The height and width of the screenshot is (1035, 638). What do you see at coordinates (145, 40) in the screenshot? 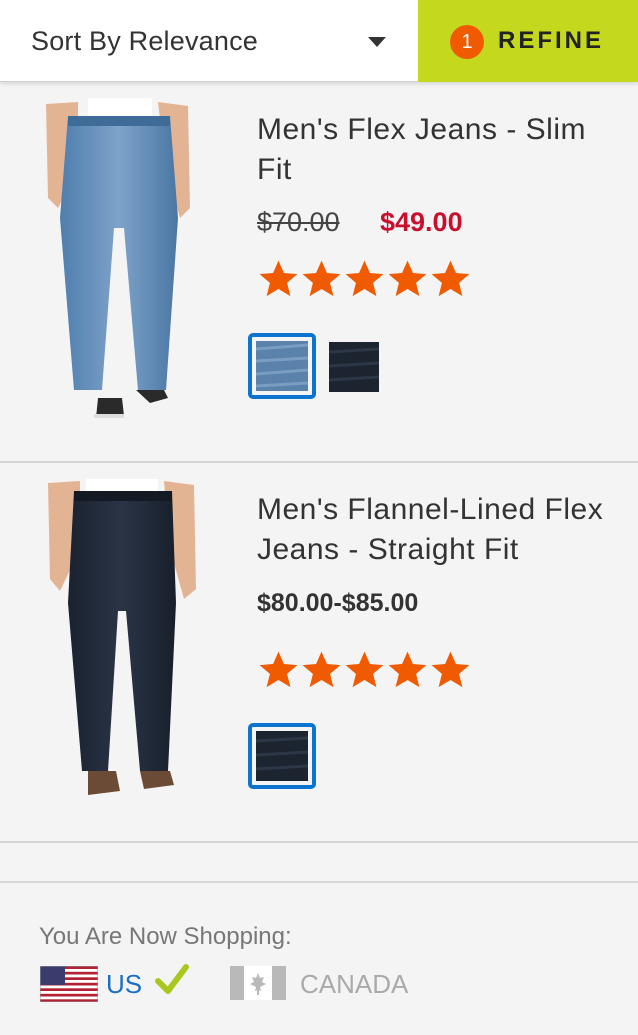
I see `sort-label: Sort By Relevance` at bounding box center [145, 40].